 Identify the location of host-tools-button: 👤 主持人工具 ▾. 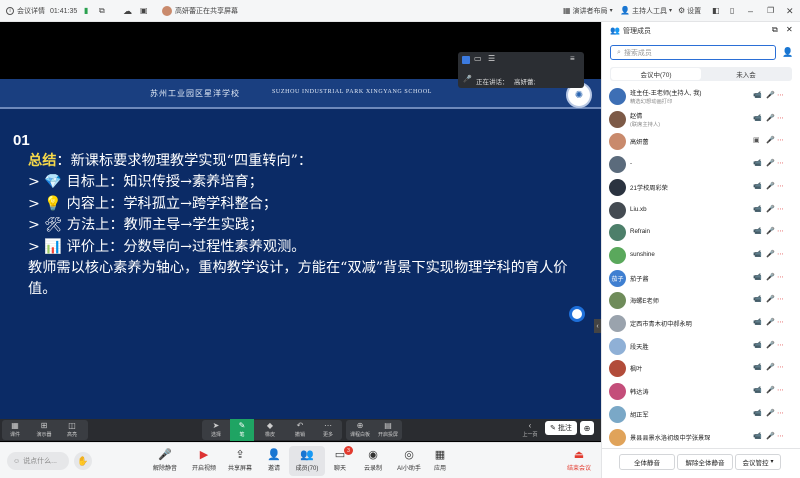
(646, 11).